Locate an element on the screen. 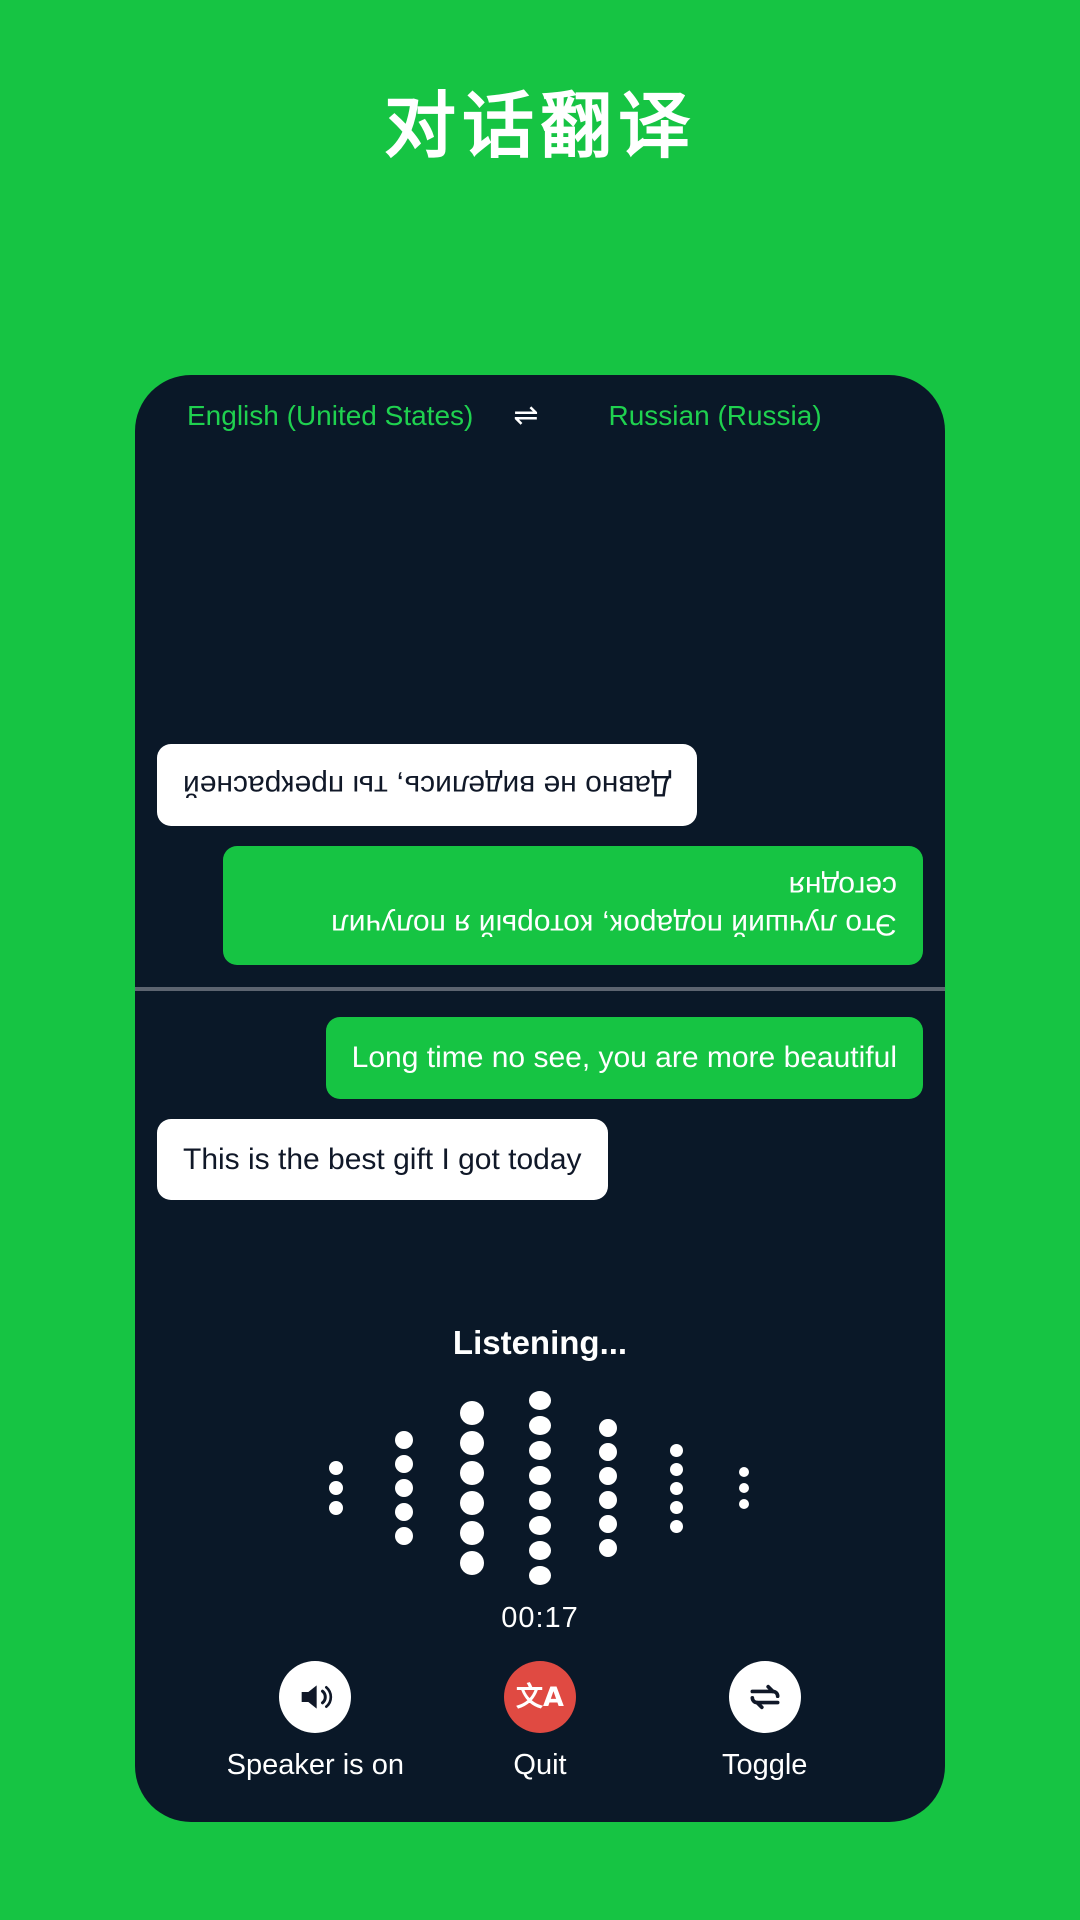  translate-icon: 文A is located at coordinates (540, 1697).